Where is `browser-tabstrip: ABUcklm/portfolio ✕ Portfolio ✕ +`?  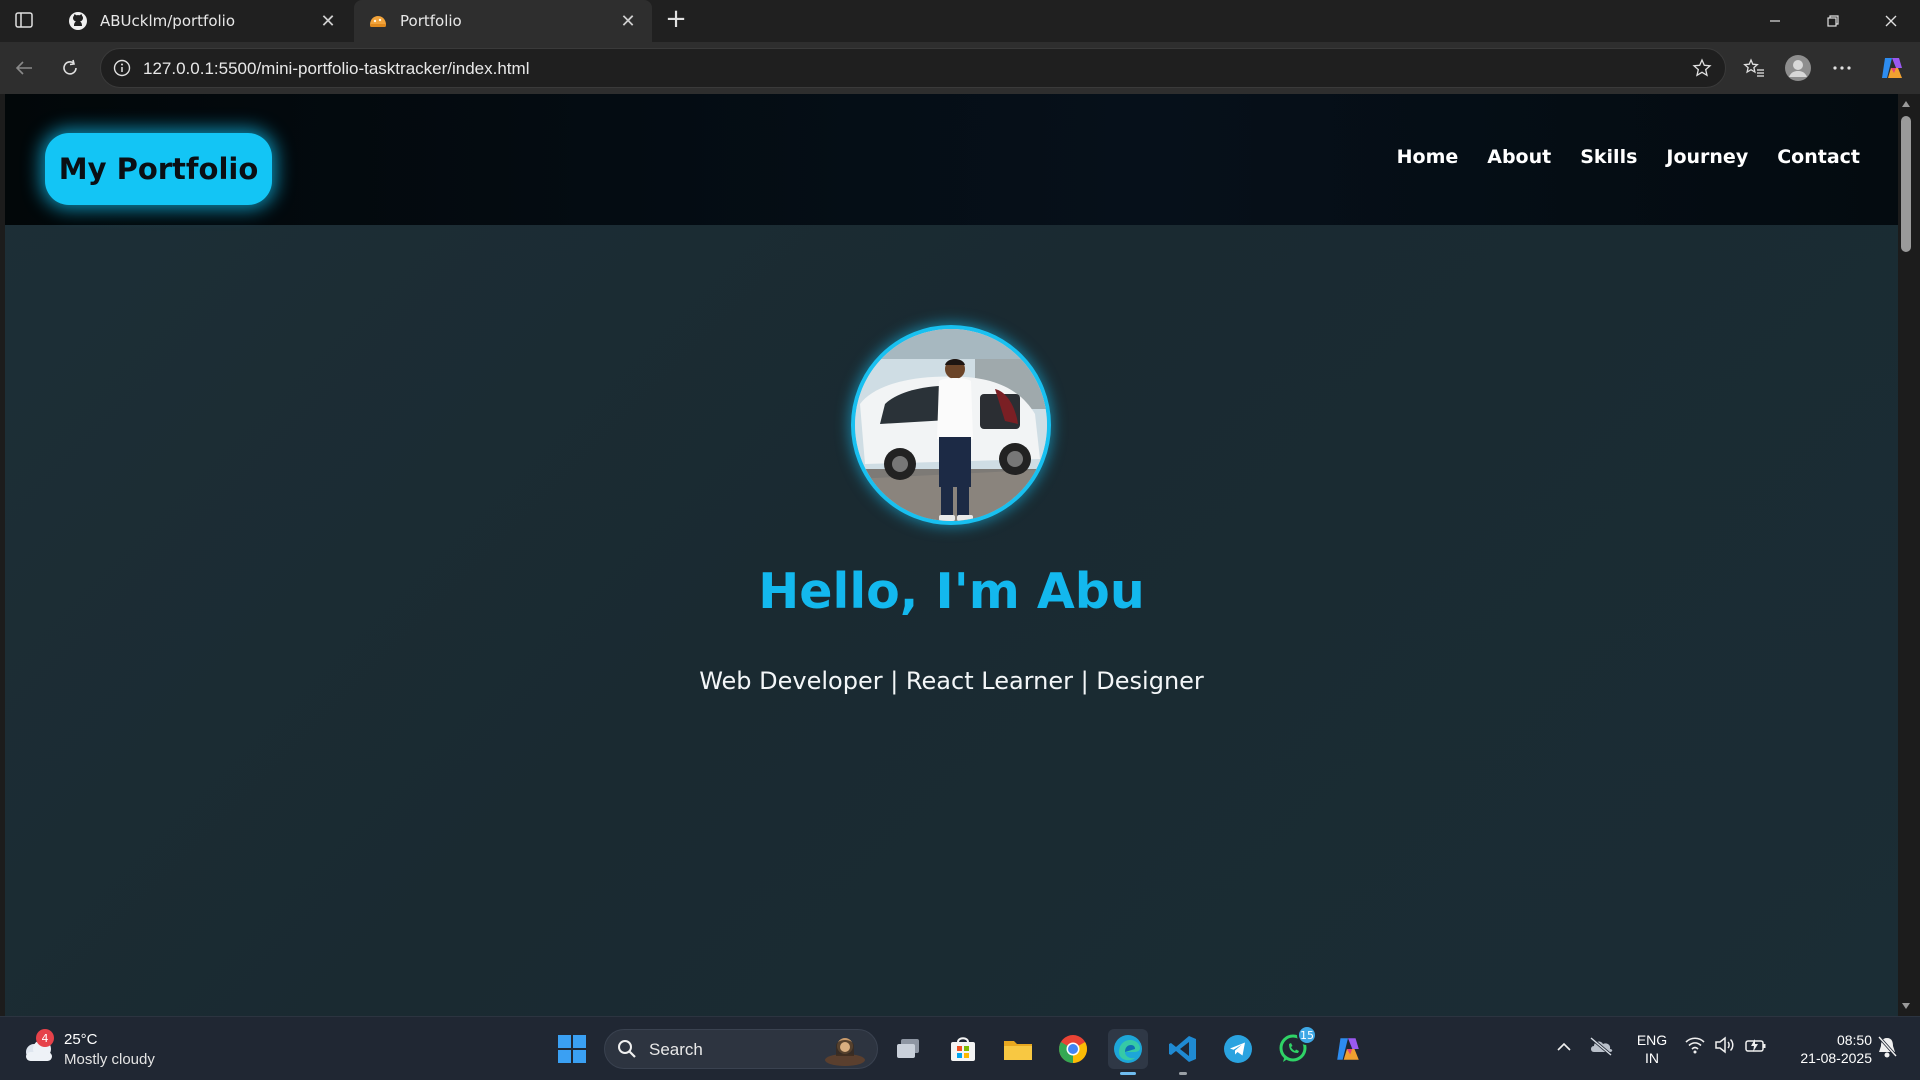 browser-tabstrip: ABUcklm/portfolio ✕ Portfolio ✕ + is located at coordinates (960, 21).